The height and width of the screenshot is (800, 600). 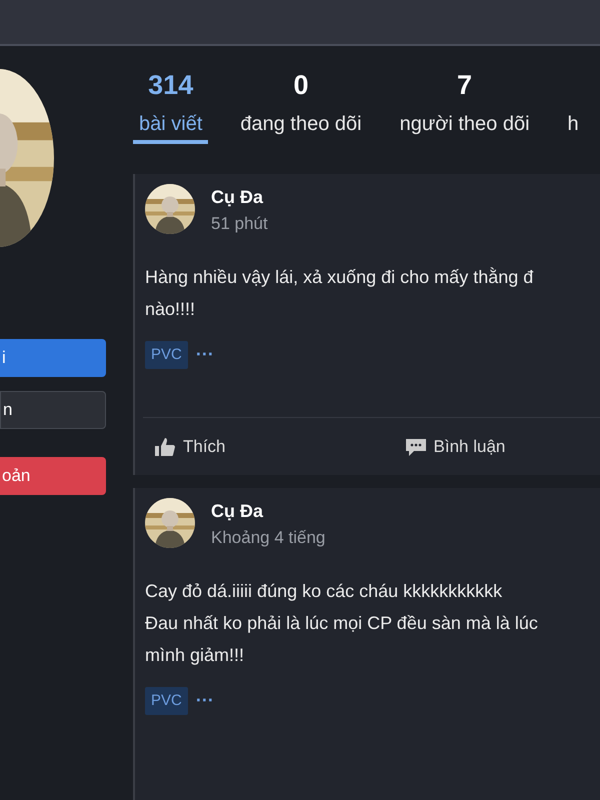 I want to click on stat-count: 0, so click(x=301, y=85).